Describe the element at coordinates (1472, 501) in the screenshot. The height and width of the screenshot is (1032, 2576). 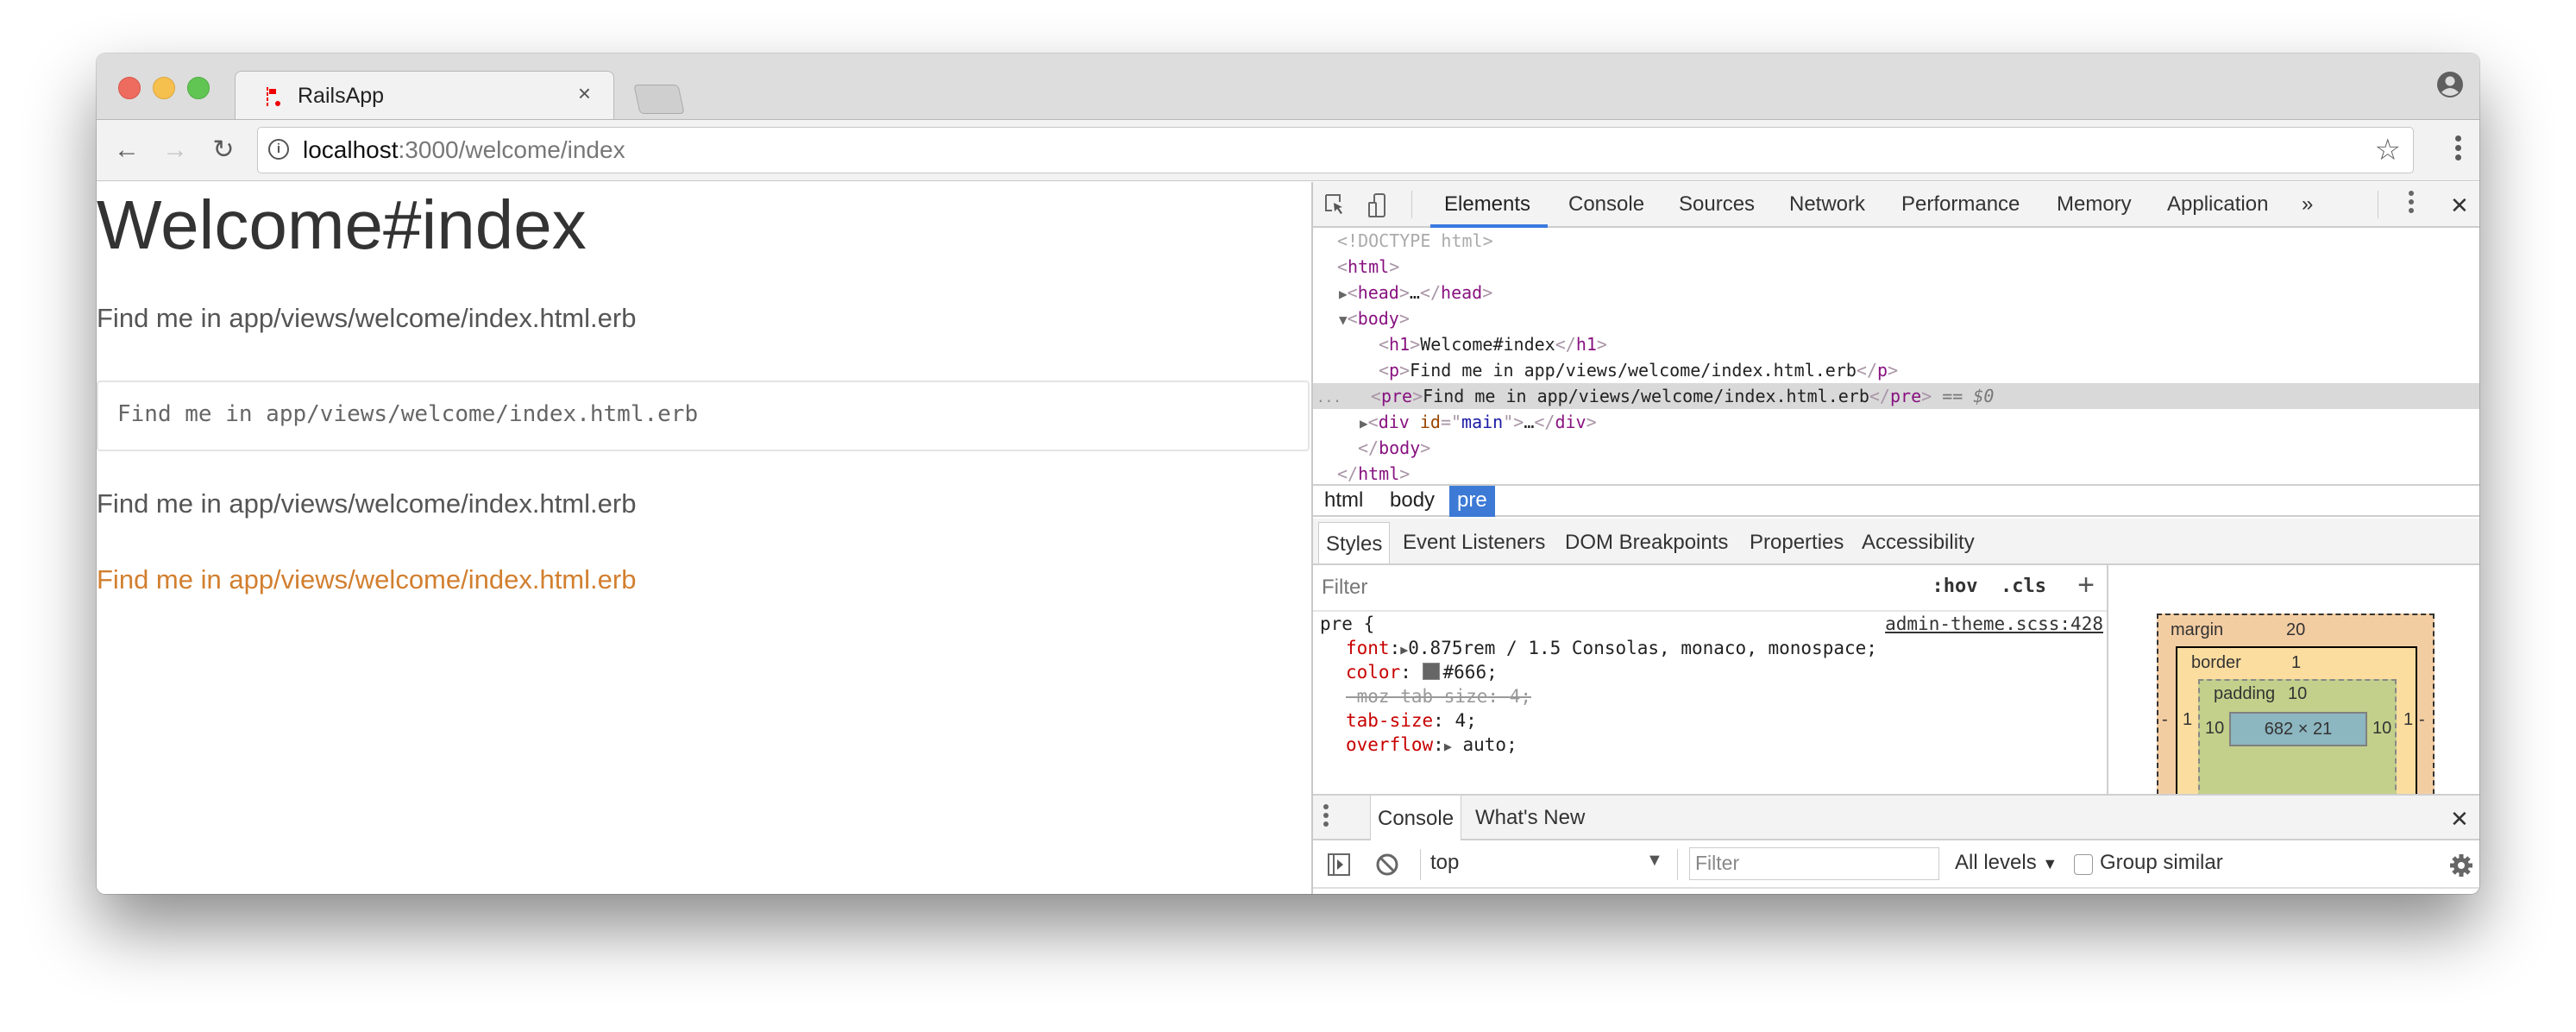
I see `breadcrumb-pre: pre` at that location.